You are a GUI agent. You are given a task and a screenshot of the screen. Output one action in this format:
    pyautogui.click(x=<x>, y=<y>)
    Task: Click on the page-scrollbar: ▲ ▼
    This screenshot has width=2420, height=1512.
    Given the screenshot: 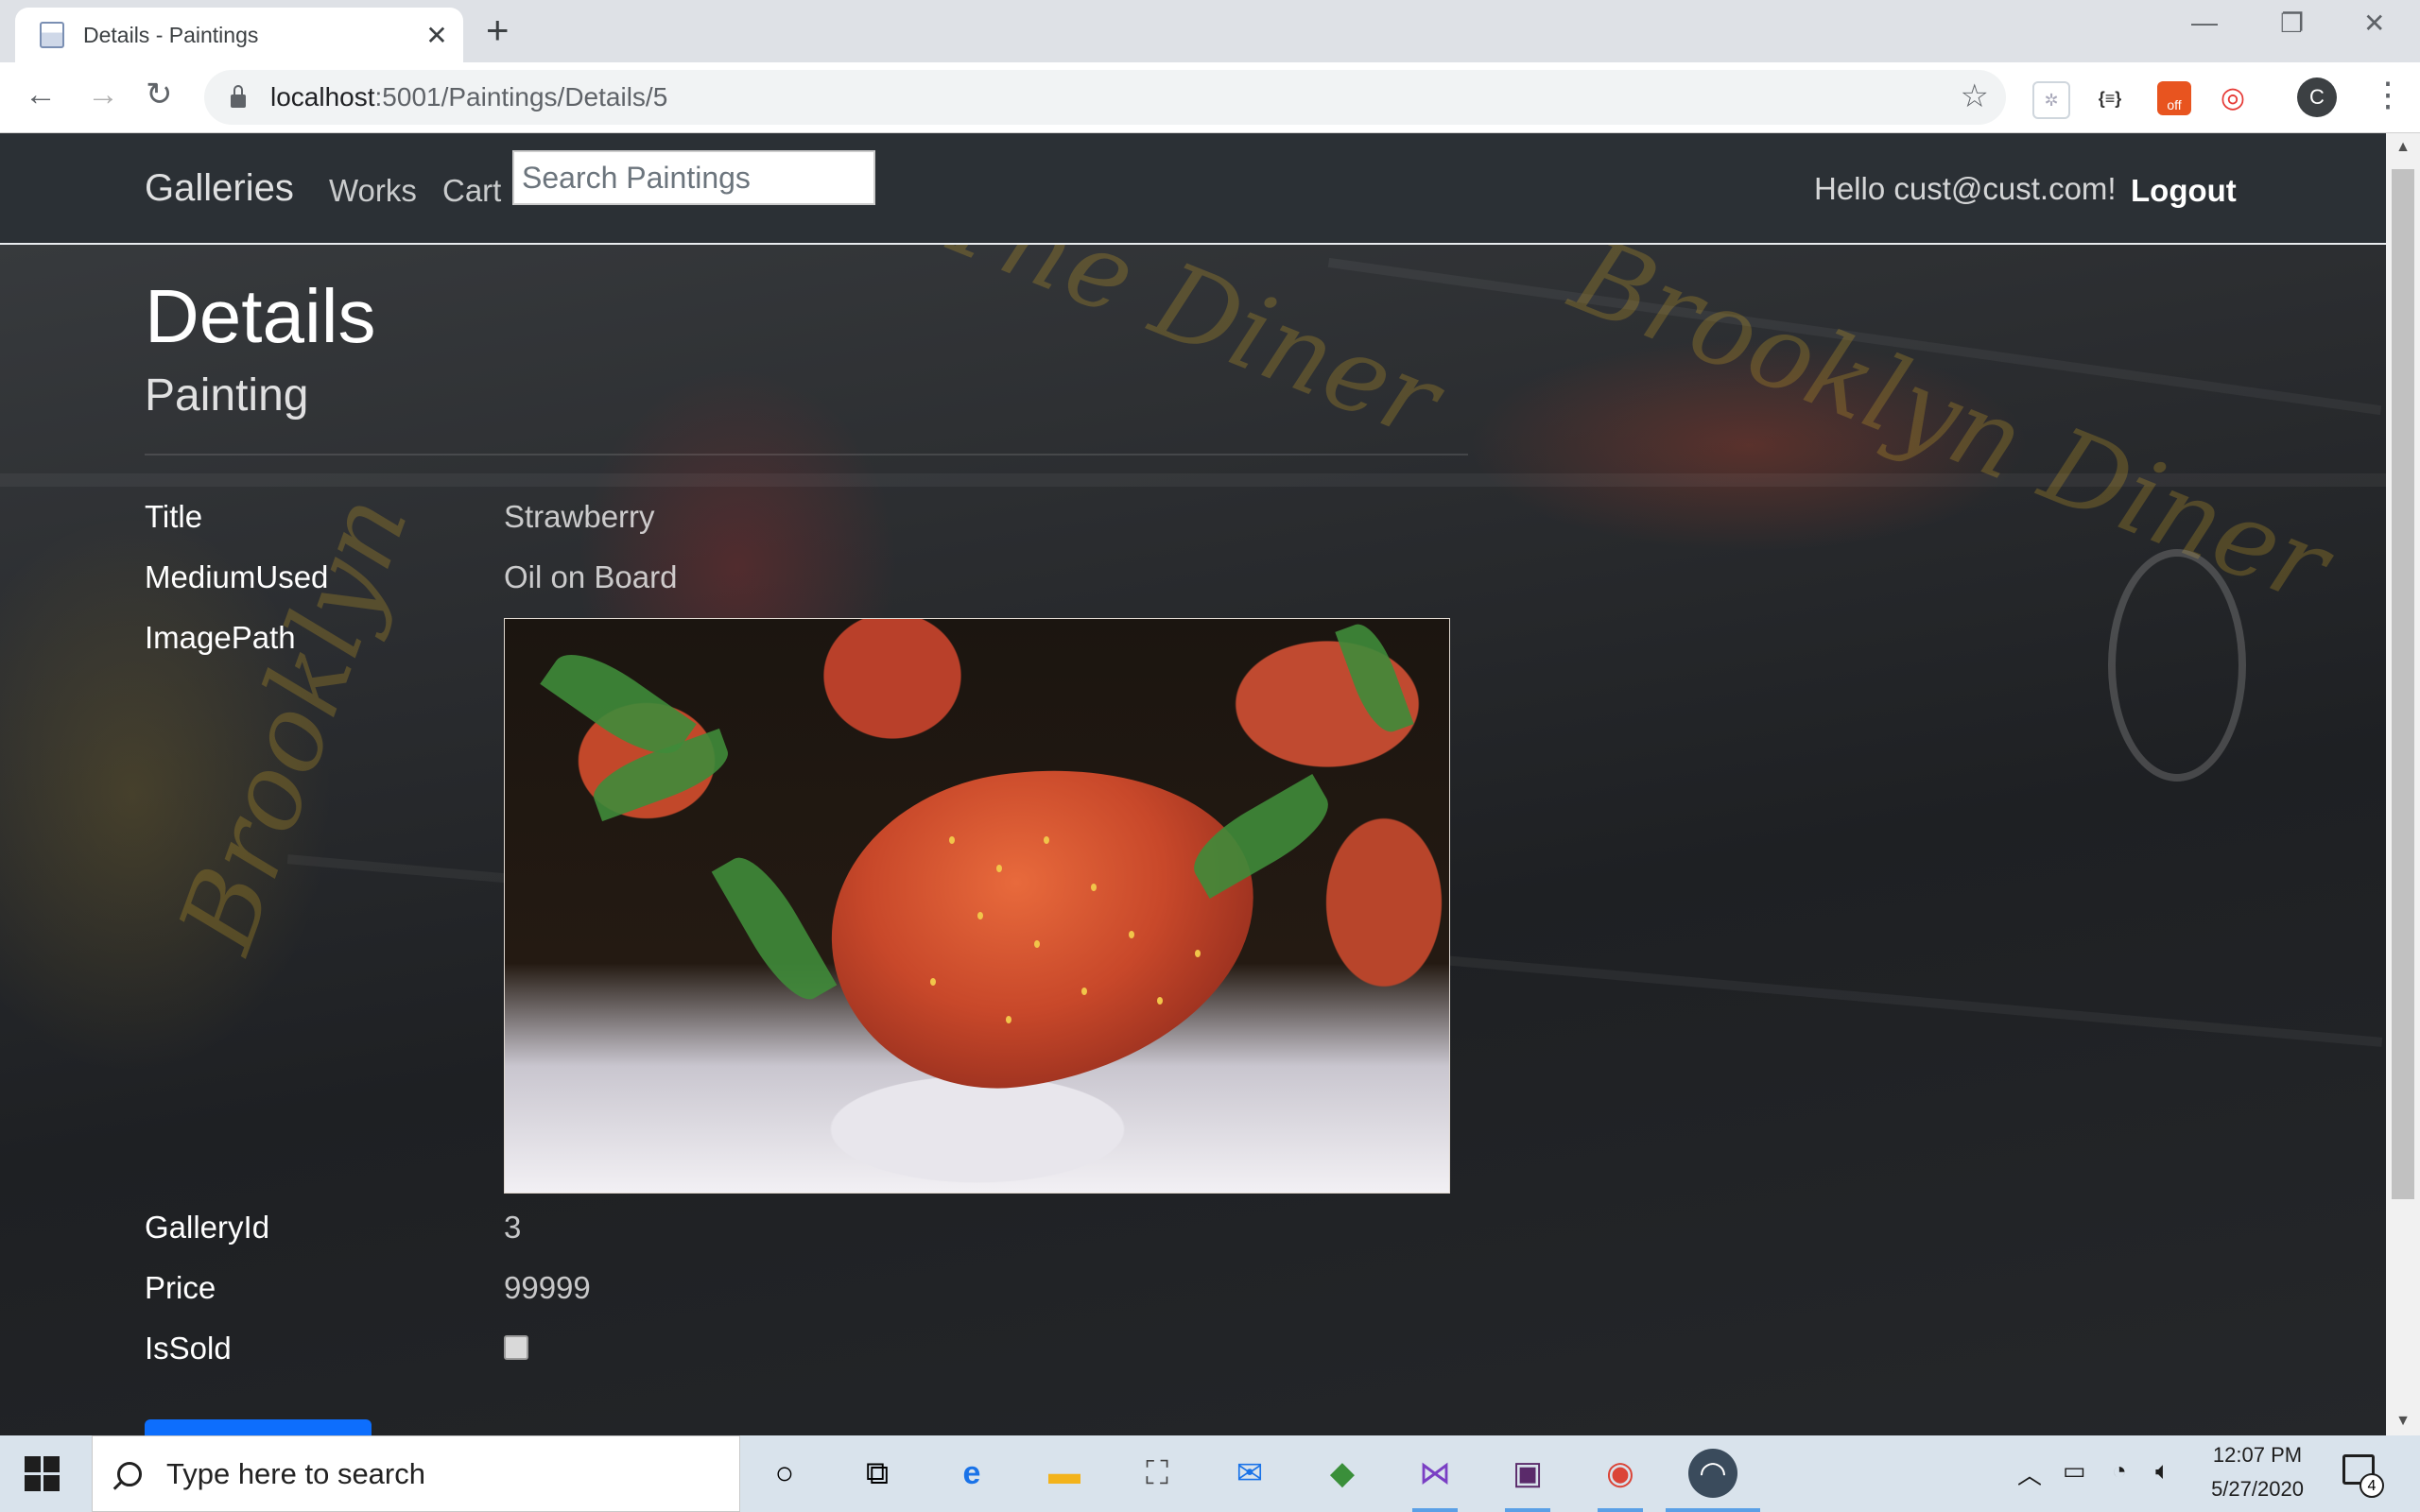 What is the action you would take?
    pyautogui.click(x=2403, y=784)
    